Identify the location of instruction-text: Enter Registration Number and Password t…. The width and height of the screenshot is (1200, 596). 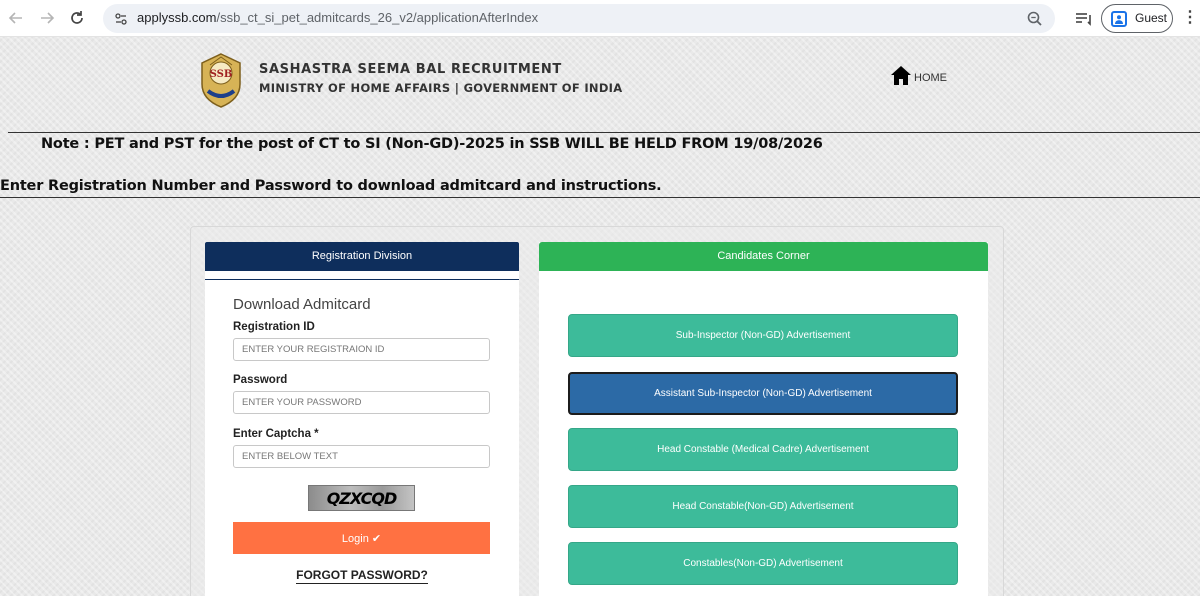
(331, 186).